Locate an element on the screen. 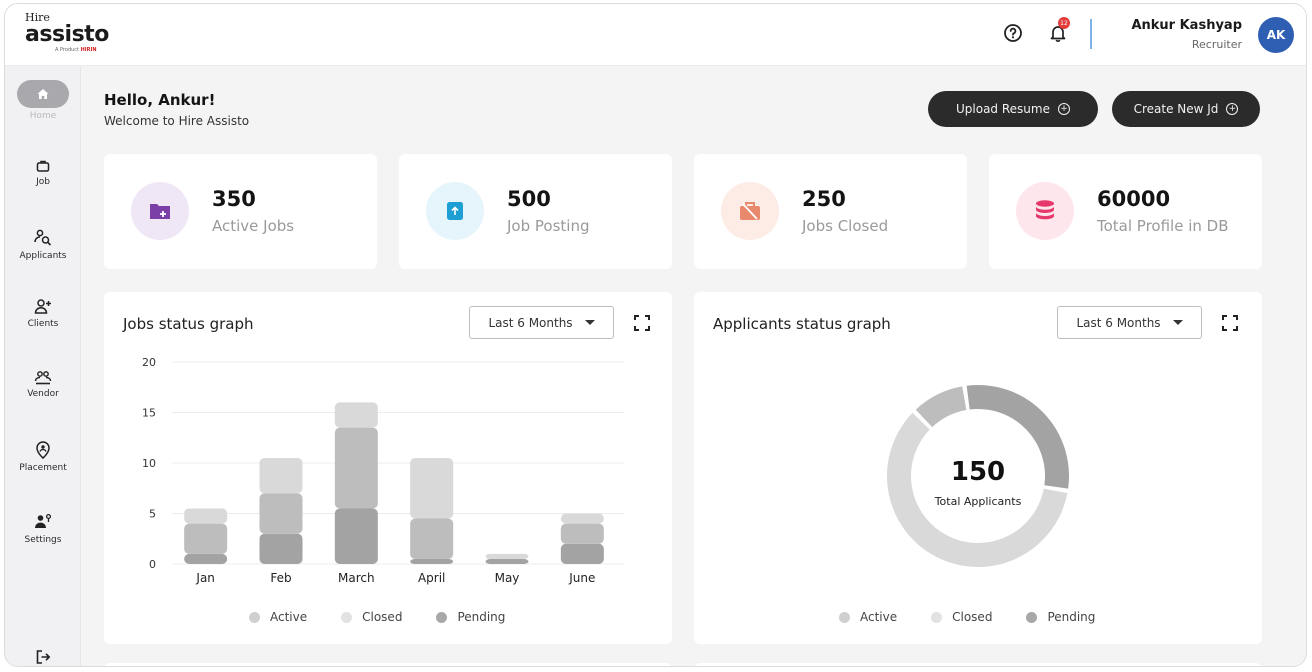  logout-icon is located at coordinates (43, 657).